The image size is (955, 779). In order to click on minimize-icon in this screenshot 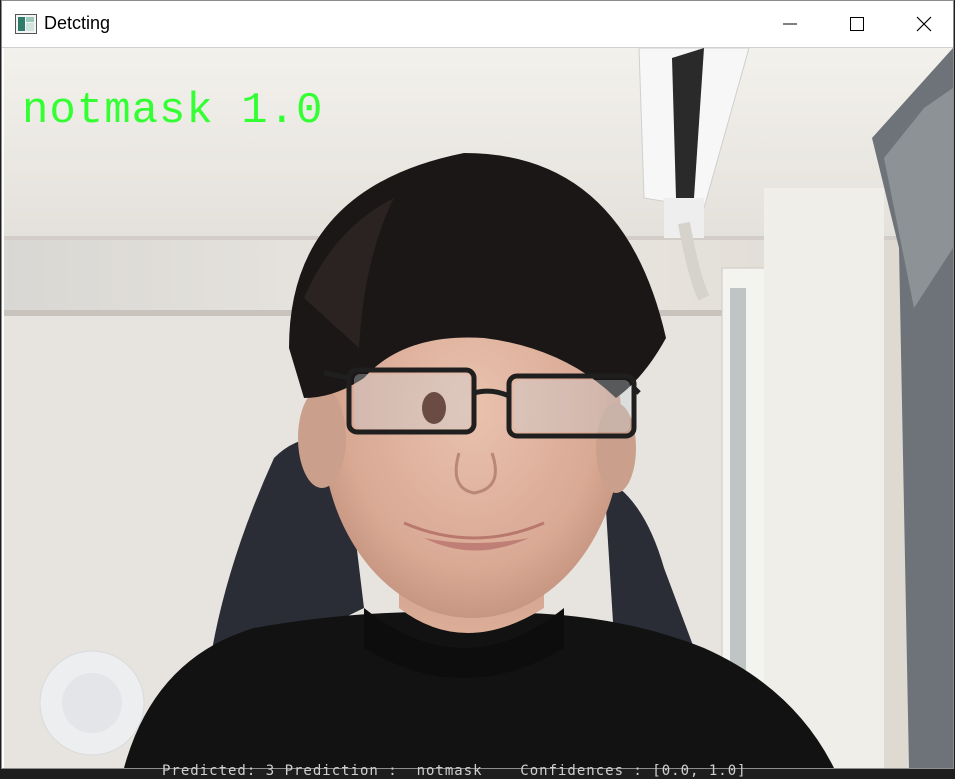, I will do `click(790, 24)`.